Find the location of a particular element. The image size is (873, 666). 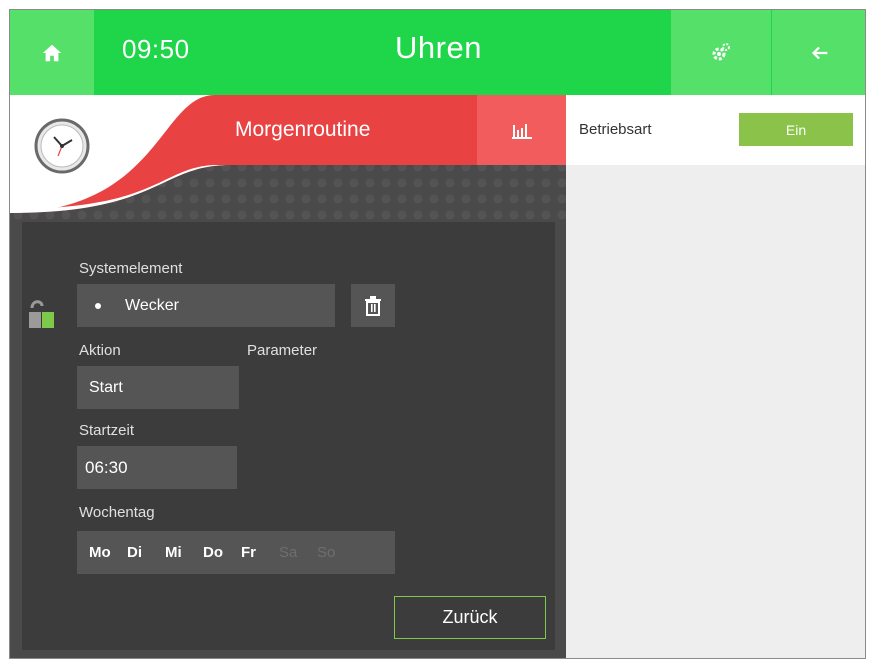

statistics-button is located at coordinates (521, 130).